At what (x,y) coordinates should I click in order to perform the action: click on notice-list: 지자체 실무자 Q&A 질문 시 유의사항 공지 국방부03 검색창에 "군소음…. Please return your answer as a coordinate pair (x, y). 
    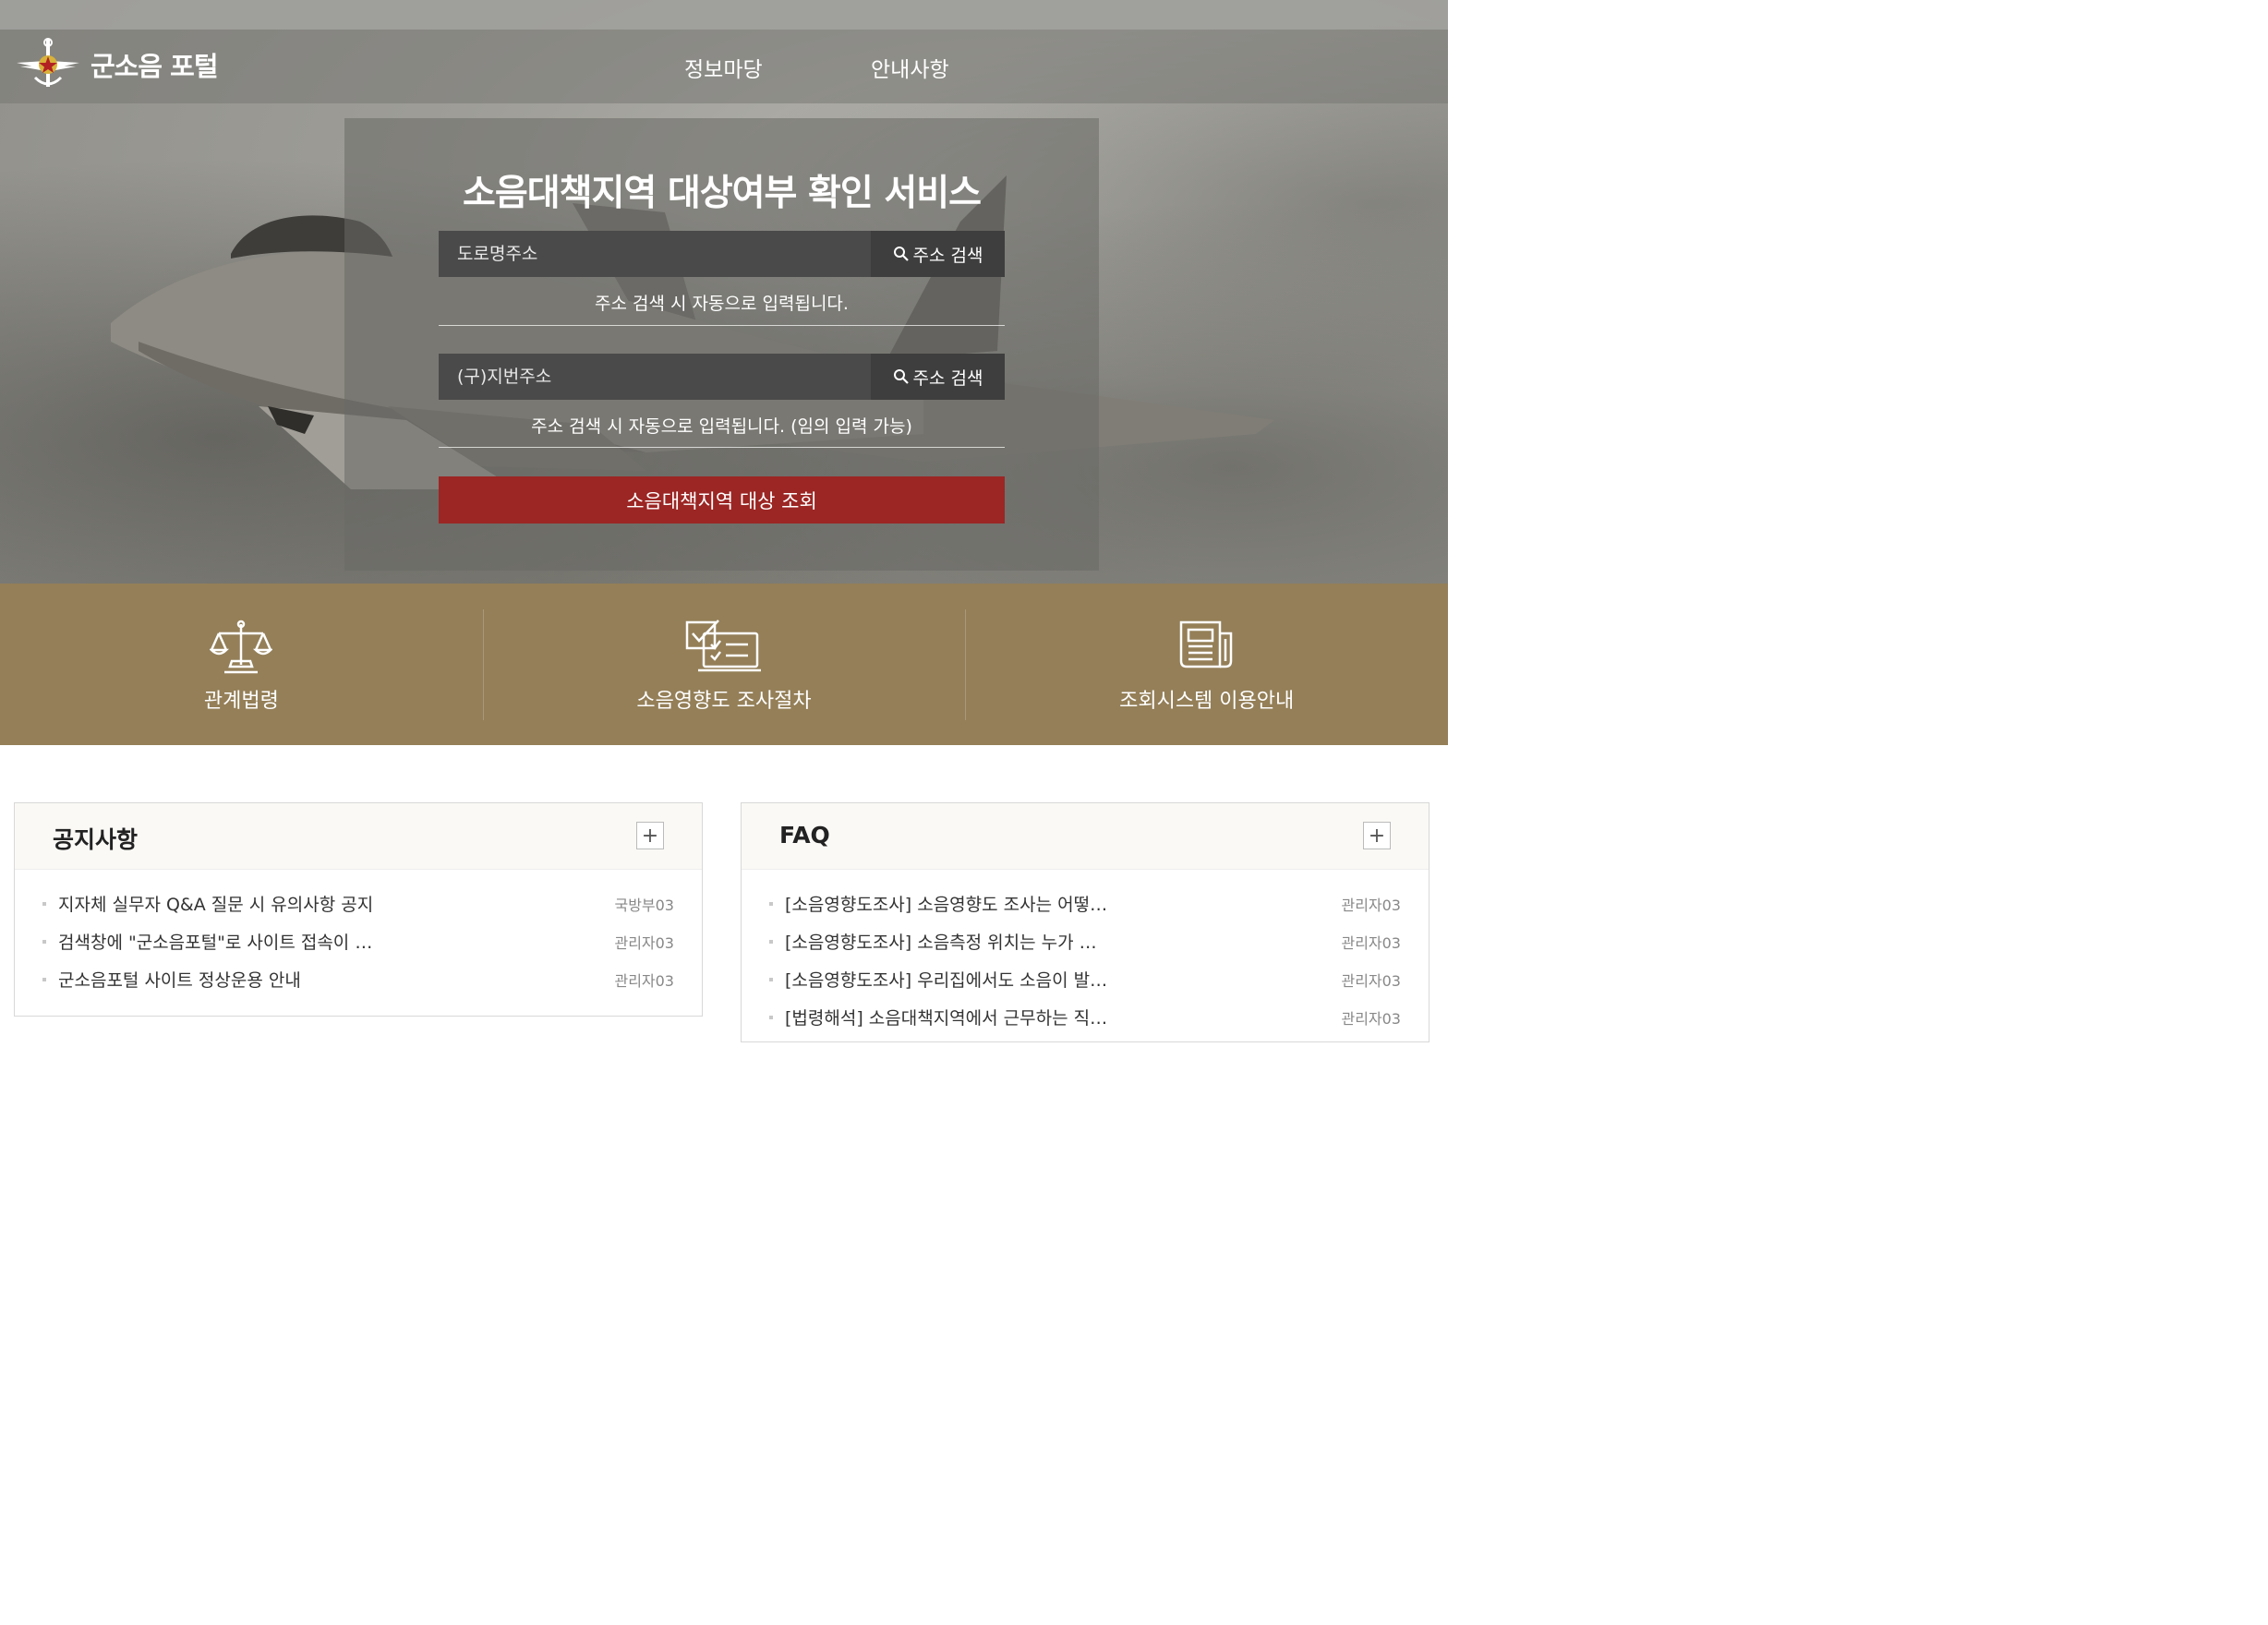
    Looking at the image, I should click on (358, 934).